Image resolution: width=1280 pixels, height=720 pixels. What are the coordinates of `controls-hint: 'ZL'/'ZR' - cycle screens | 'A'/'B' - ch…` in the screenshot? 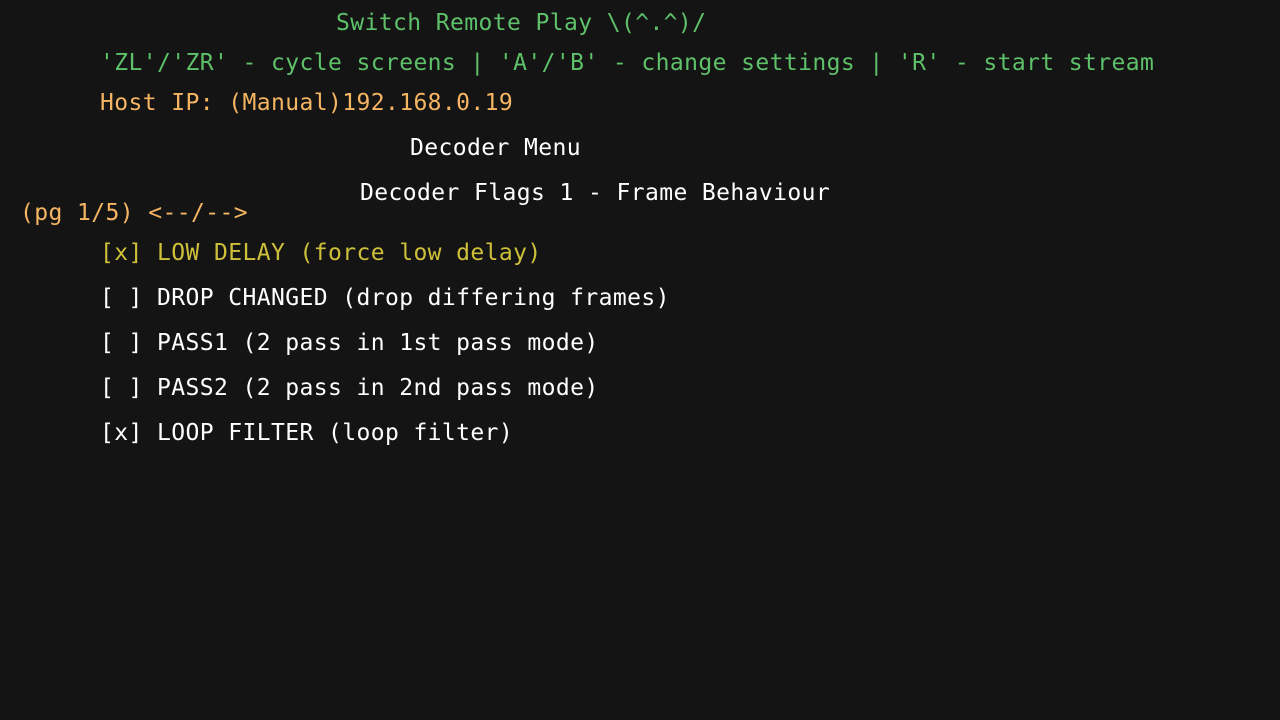 It's located at (627, 63).